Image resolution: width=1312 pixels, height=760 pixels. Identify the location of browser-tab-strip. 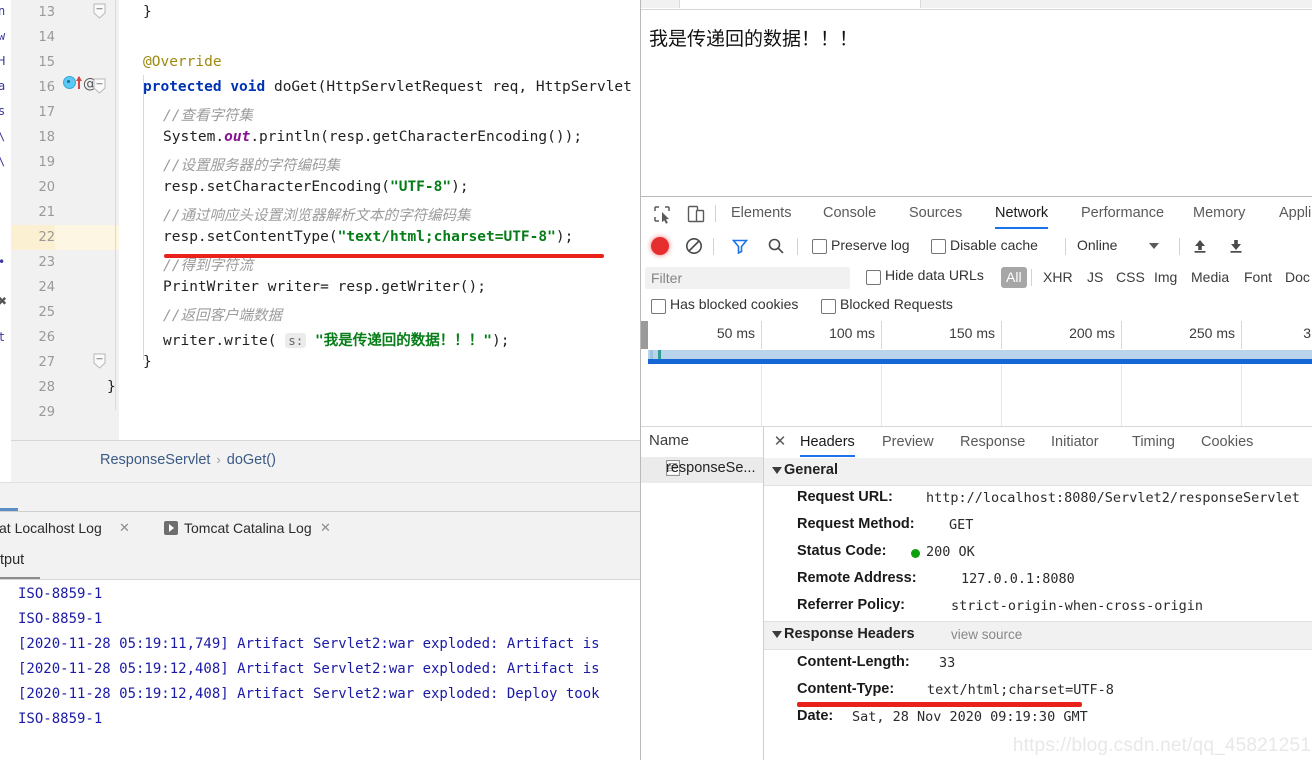
(976, 4).